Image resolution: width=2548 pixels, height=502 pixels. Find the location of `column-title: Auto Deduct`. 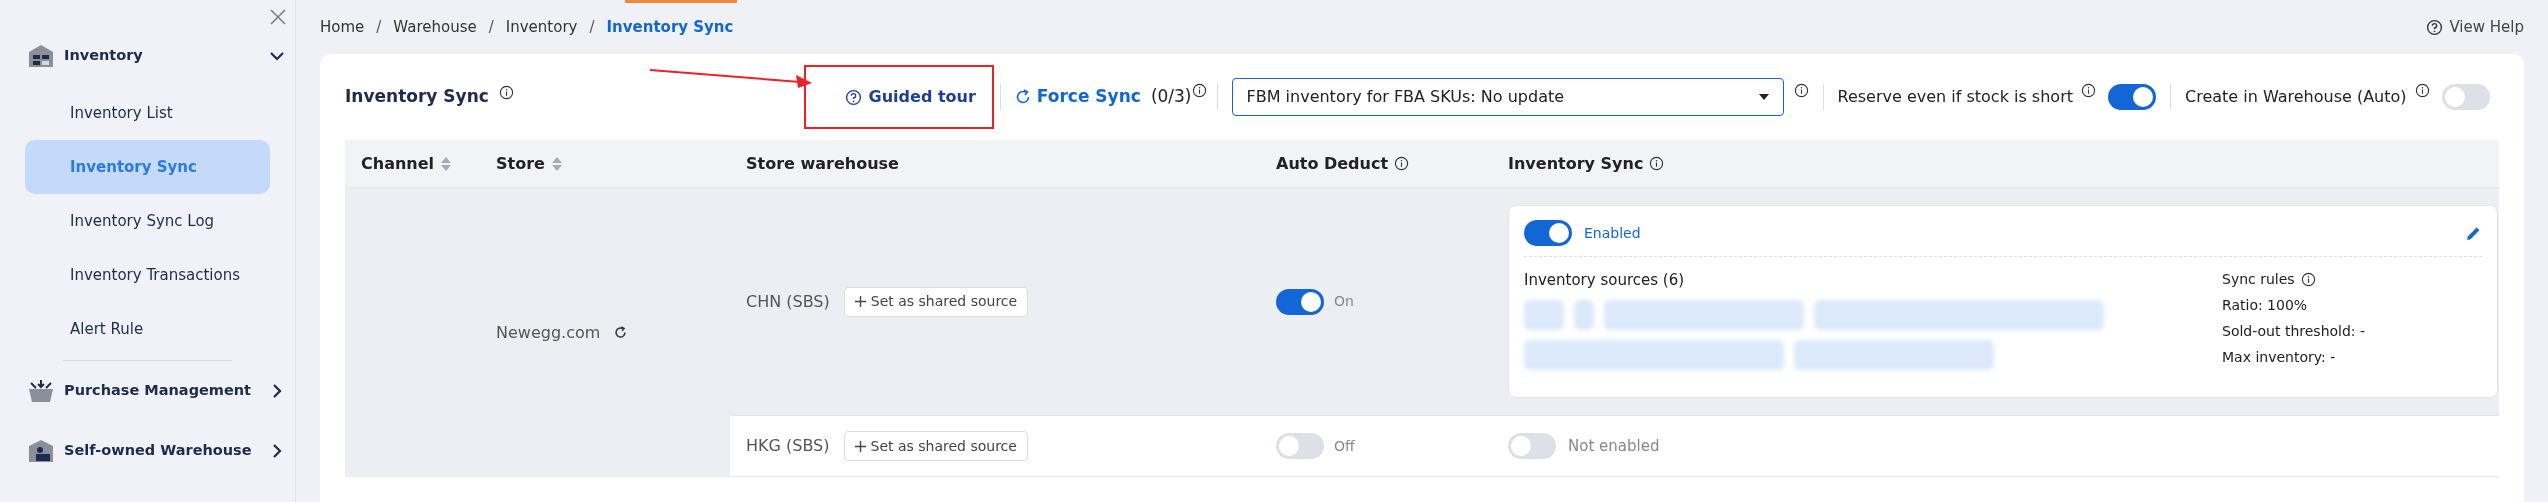

column-title: Auto Deduct is located at coordinates (1332, 163).